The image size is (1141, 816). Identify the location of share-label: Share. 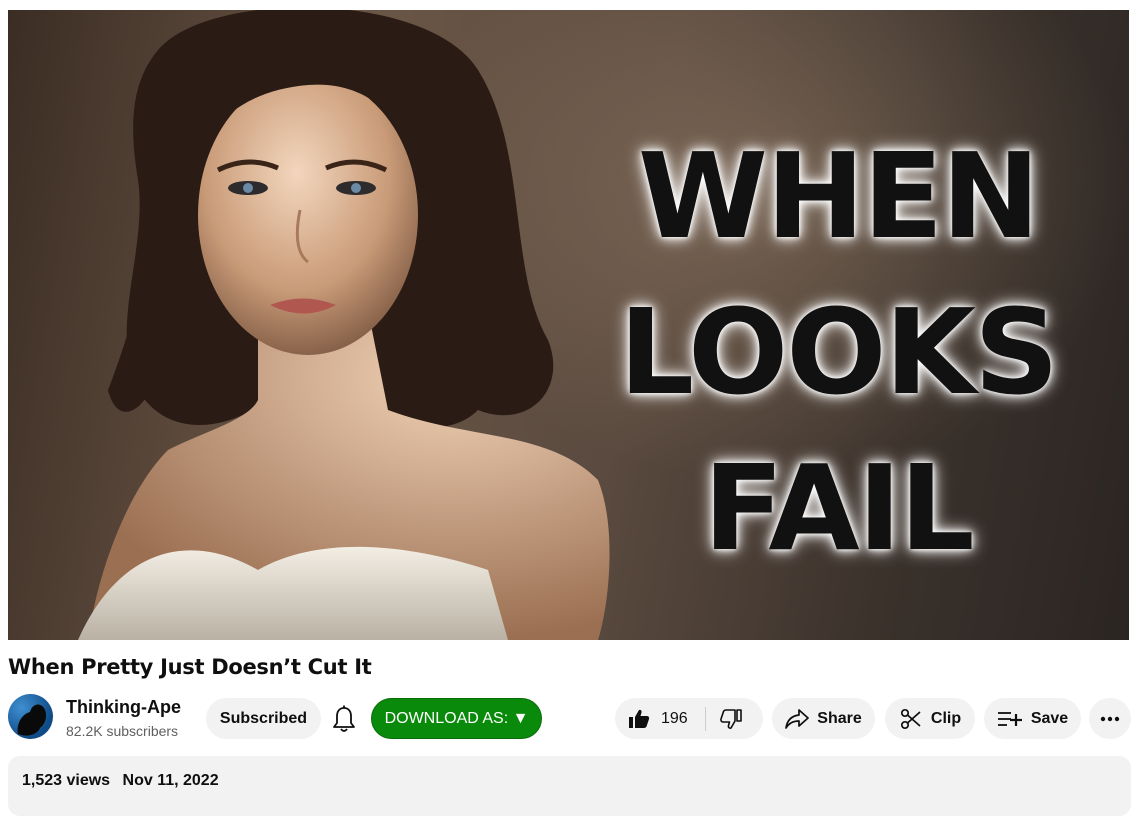
(839, 718).